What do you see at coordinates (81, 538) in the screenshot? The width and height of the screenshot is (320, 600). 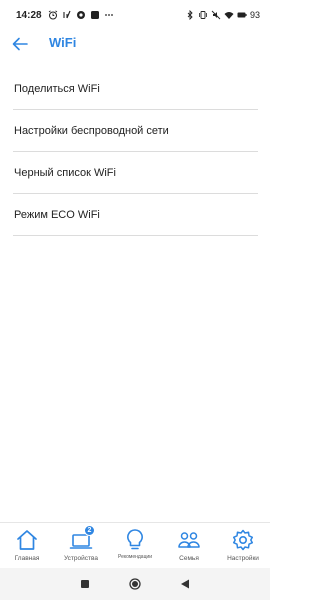 I see `devices-icon: 2` at bounding box center [81, 538].